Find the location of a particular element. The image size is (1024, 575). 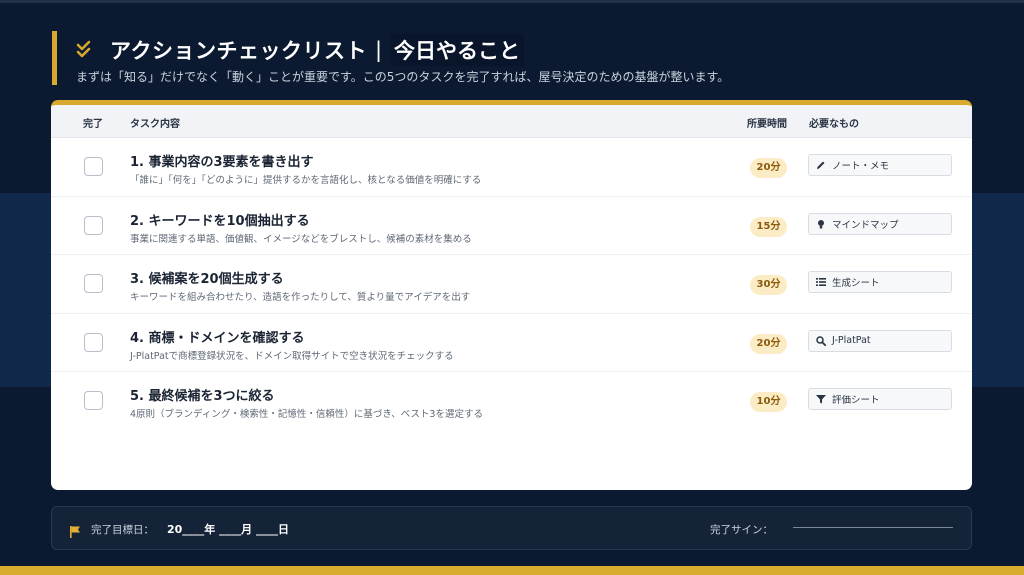

top-border is located at coordinates (512, 1).